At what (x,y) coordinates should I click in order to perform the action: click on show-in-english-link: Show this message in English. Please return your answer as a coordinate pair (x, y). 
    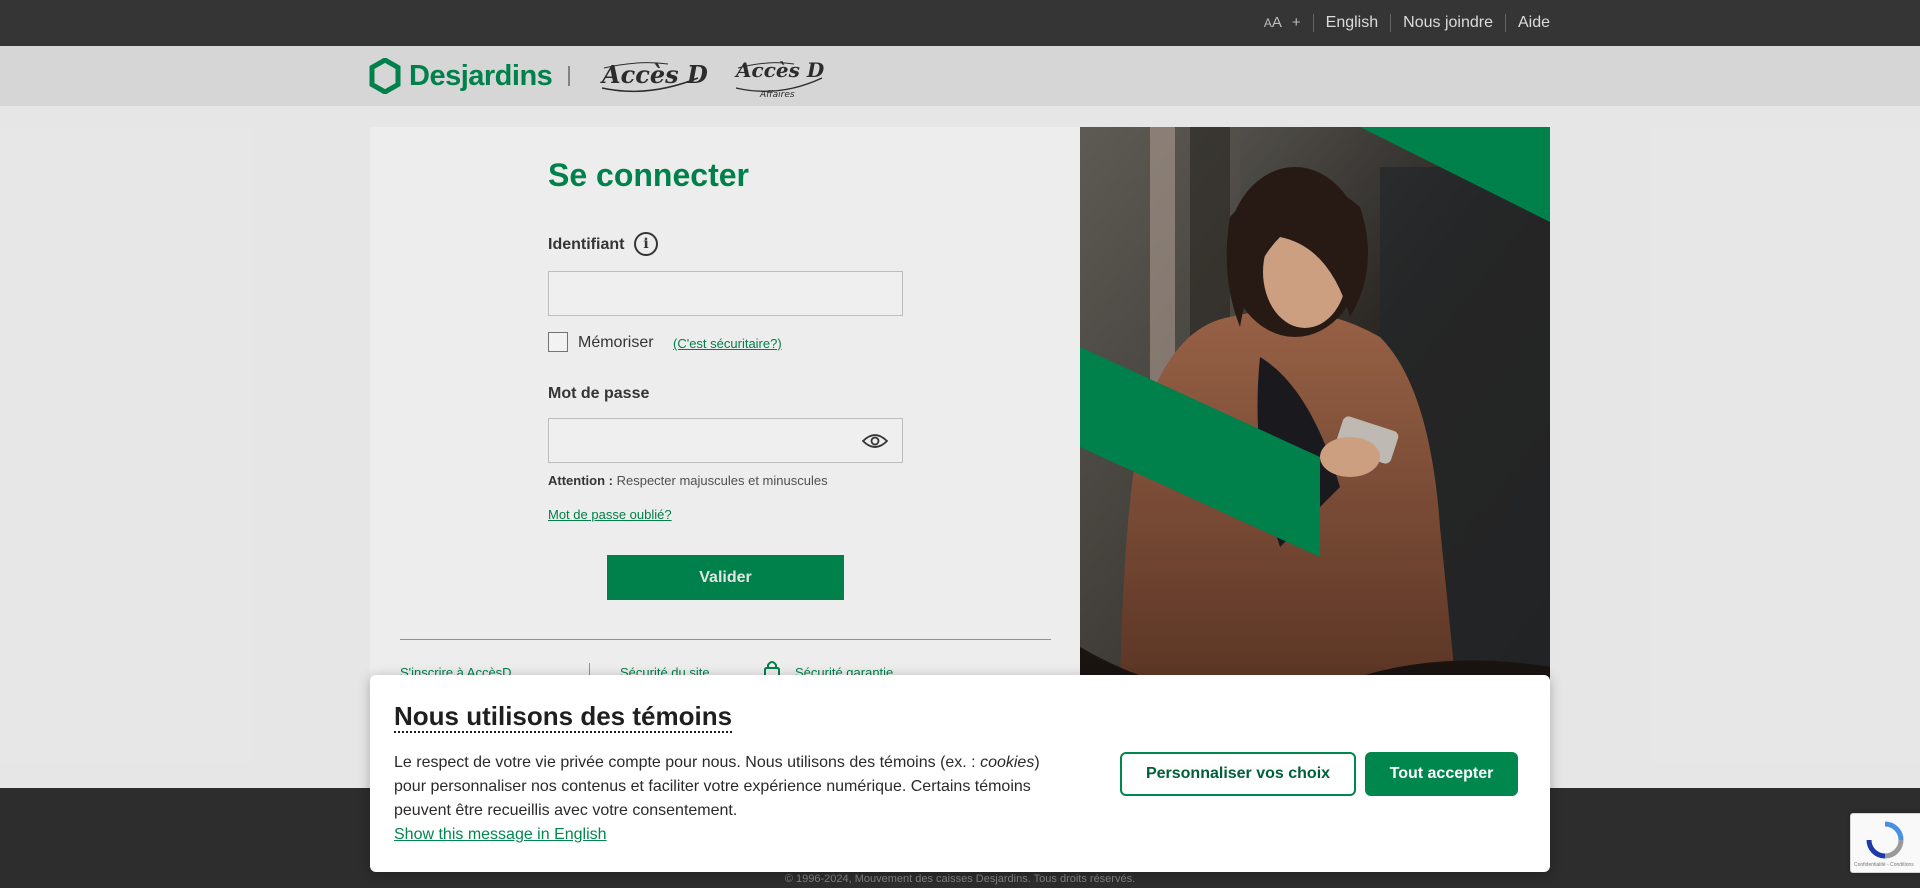
    Looking at the image, I should click on (724, 835).